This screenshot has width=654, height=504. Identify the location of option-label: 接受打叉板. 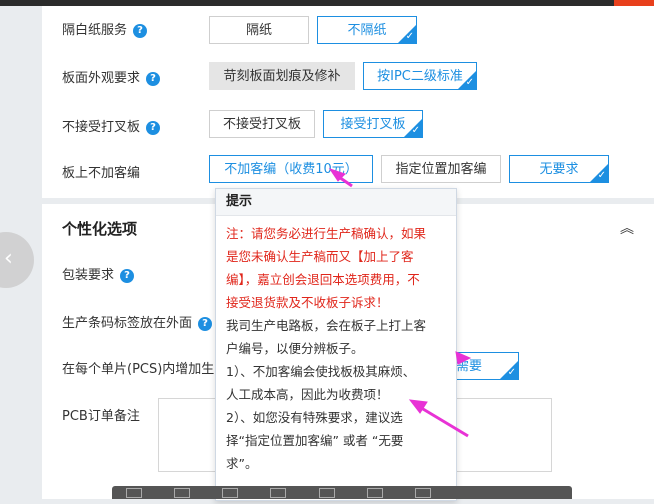
(373, 124).